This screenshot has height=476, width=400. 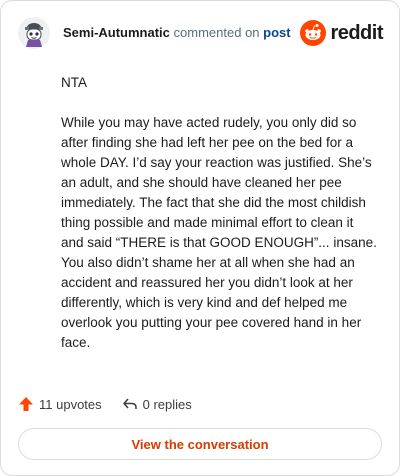 I want to click on comment-header: Semi-Autumnatic commented on post reddit, so click(x=200, y=33).